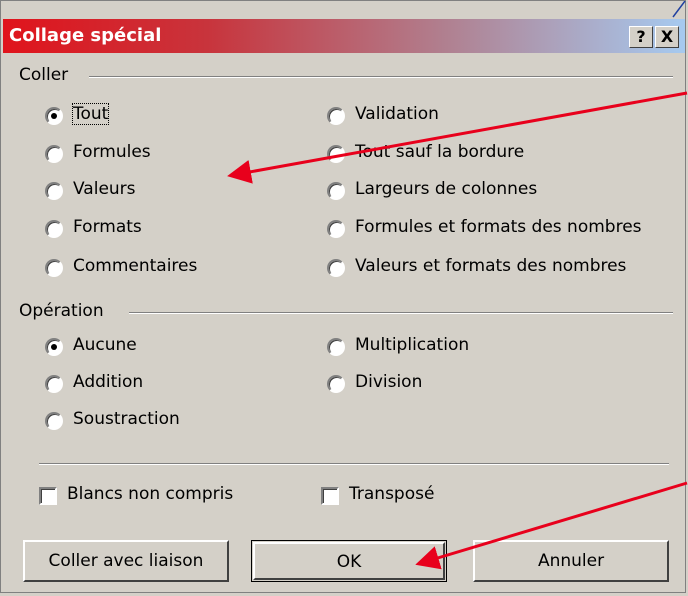 This screenshot has width=688, height=596. What do you see at coordinates (126, 561) in the screenshot?
I see `paste-link-button: Coller avec liaison` at bounding box center [126, 561].